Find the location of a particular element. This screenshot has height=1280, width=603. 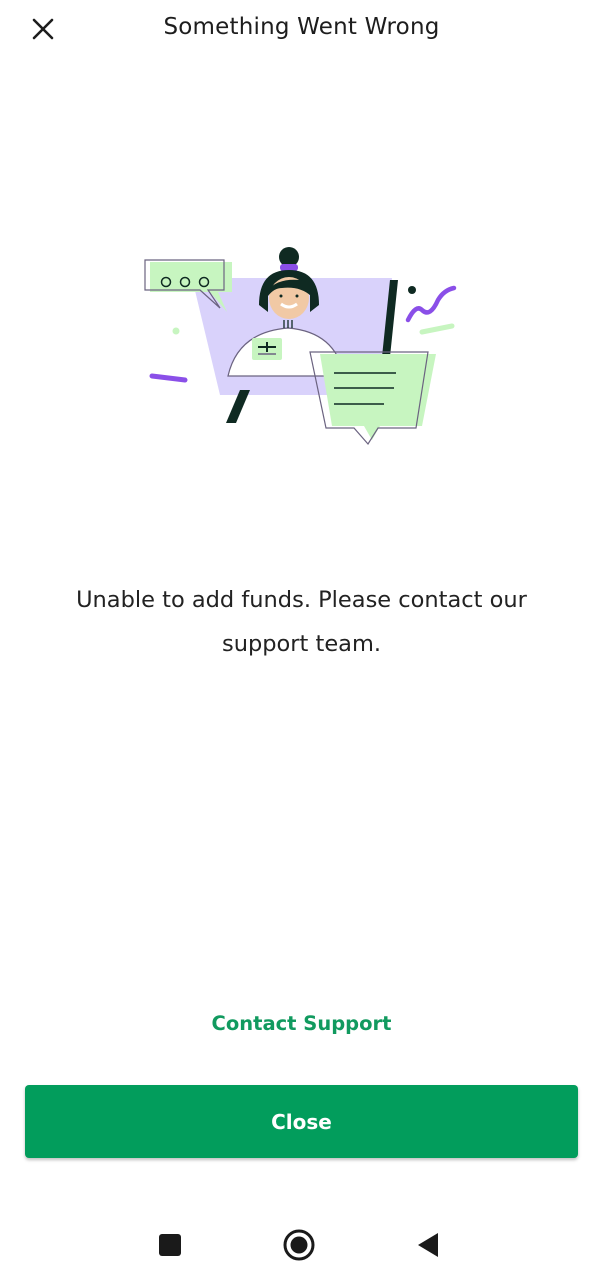

close-button: Close is located at coordinates (301, 1121).